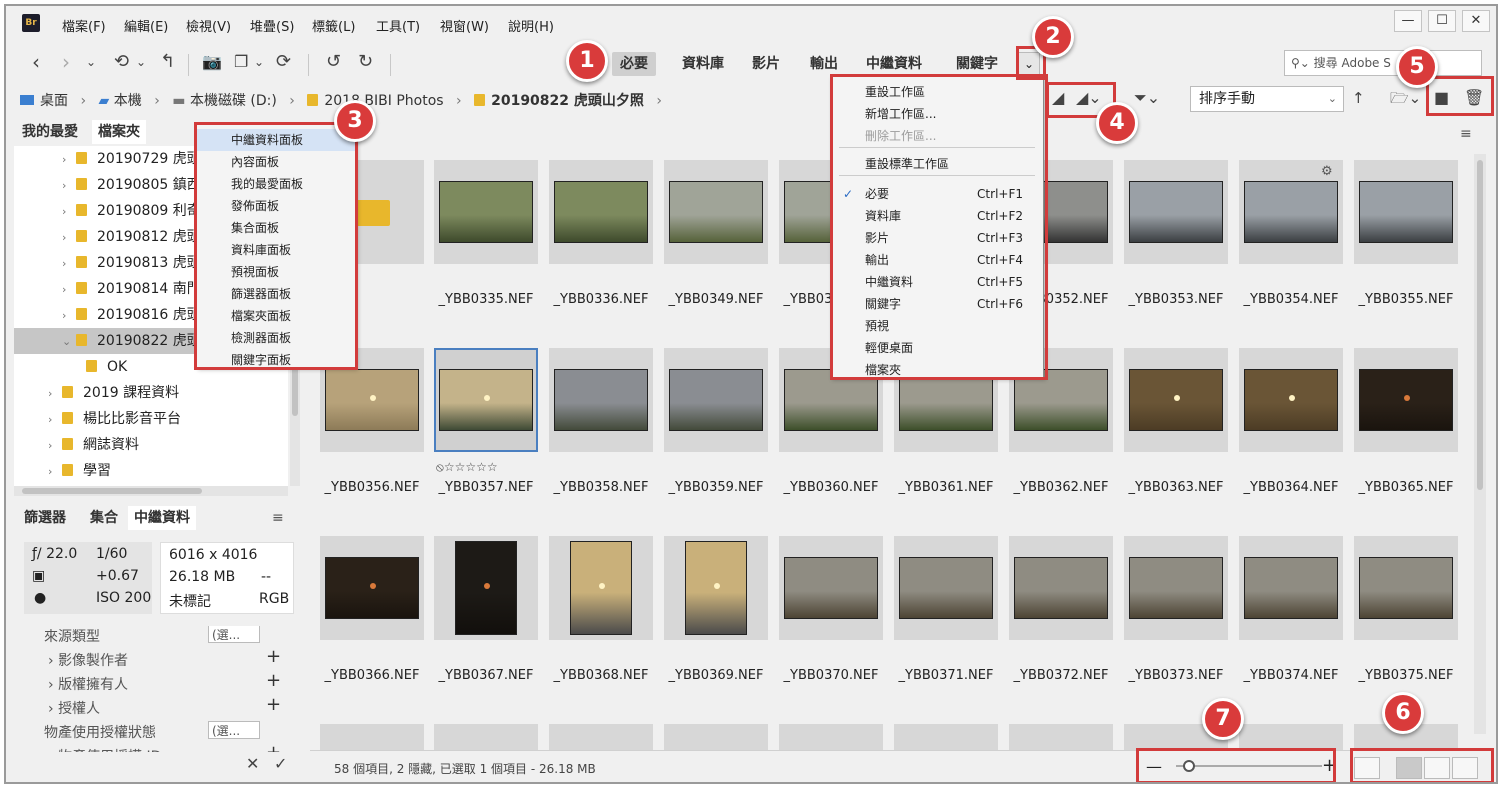 Image resolution: width=1502 pixels, height=788 pixels. Describe the element at coordinates (716, 487) in the screenshot. I see `file-name: _YBB0359.NEF` at that location.